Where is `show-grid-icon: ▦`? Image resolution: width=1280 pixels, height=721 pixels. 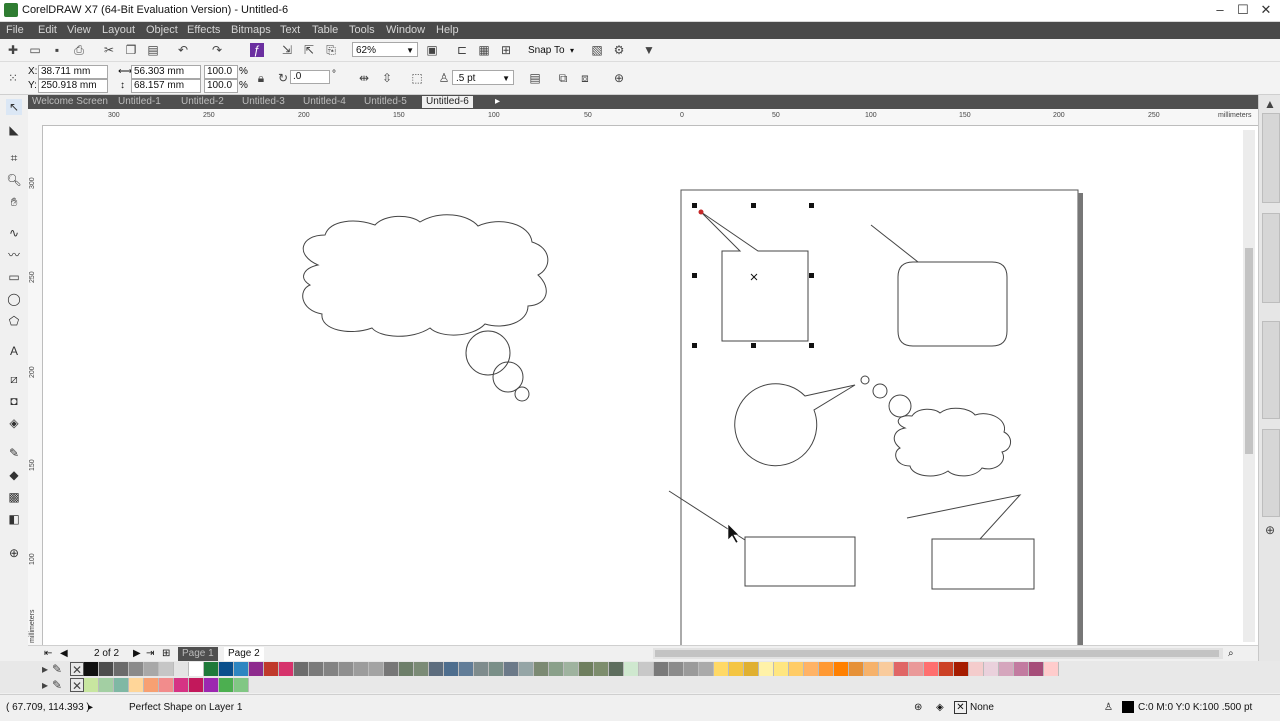 show-grid-icon: ▦ is located at coordinates (484, 50).